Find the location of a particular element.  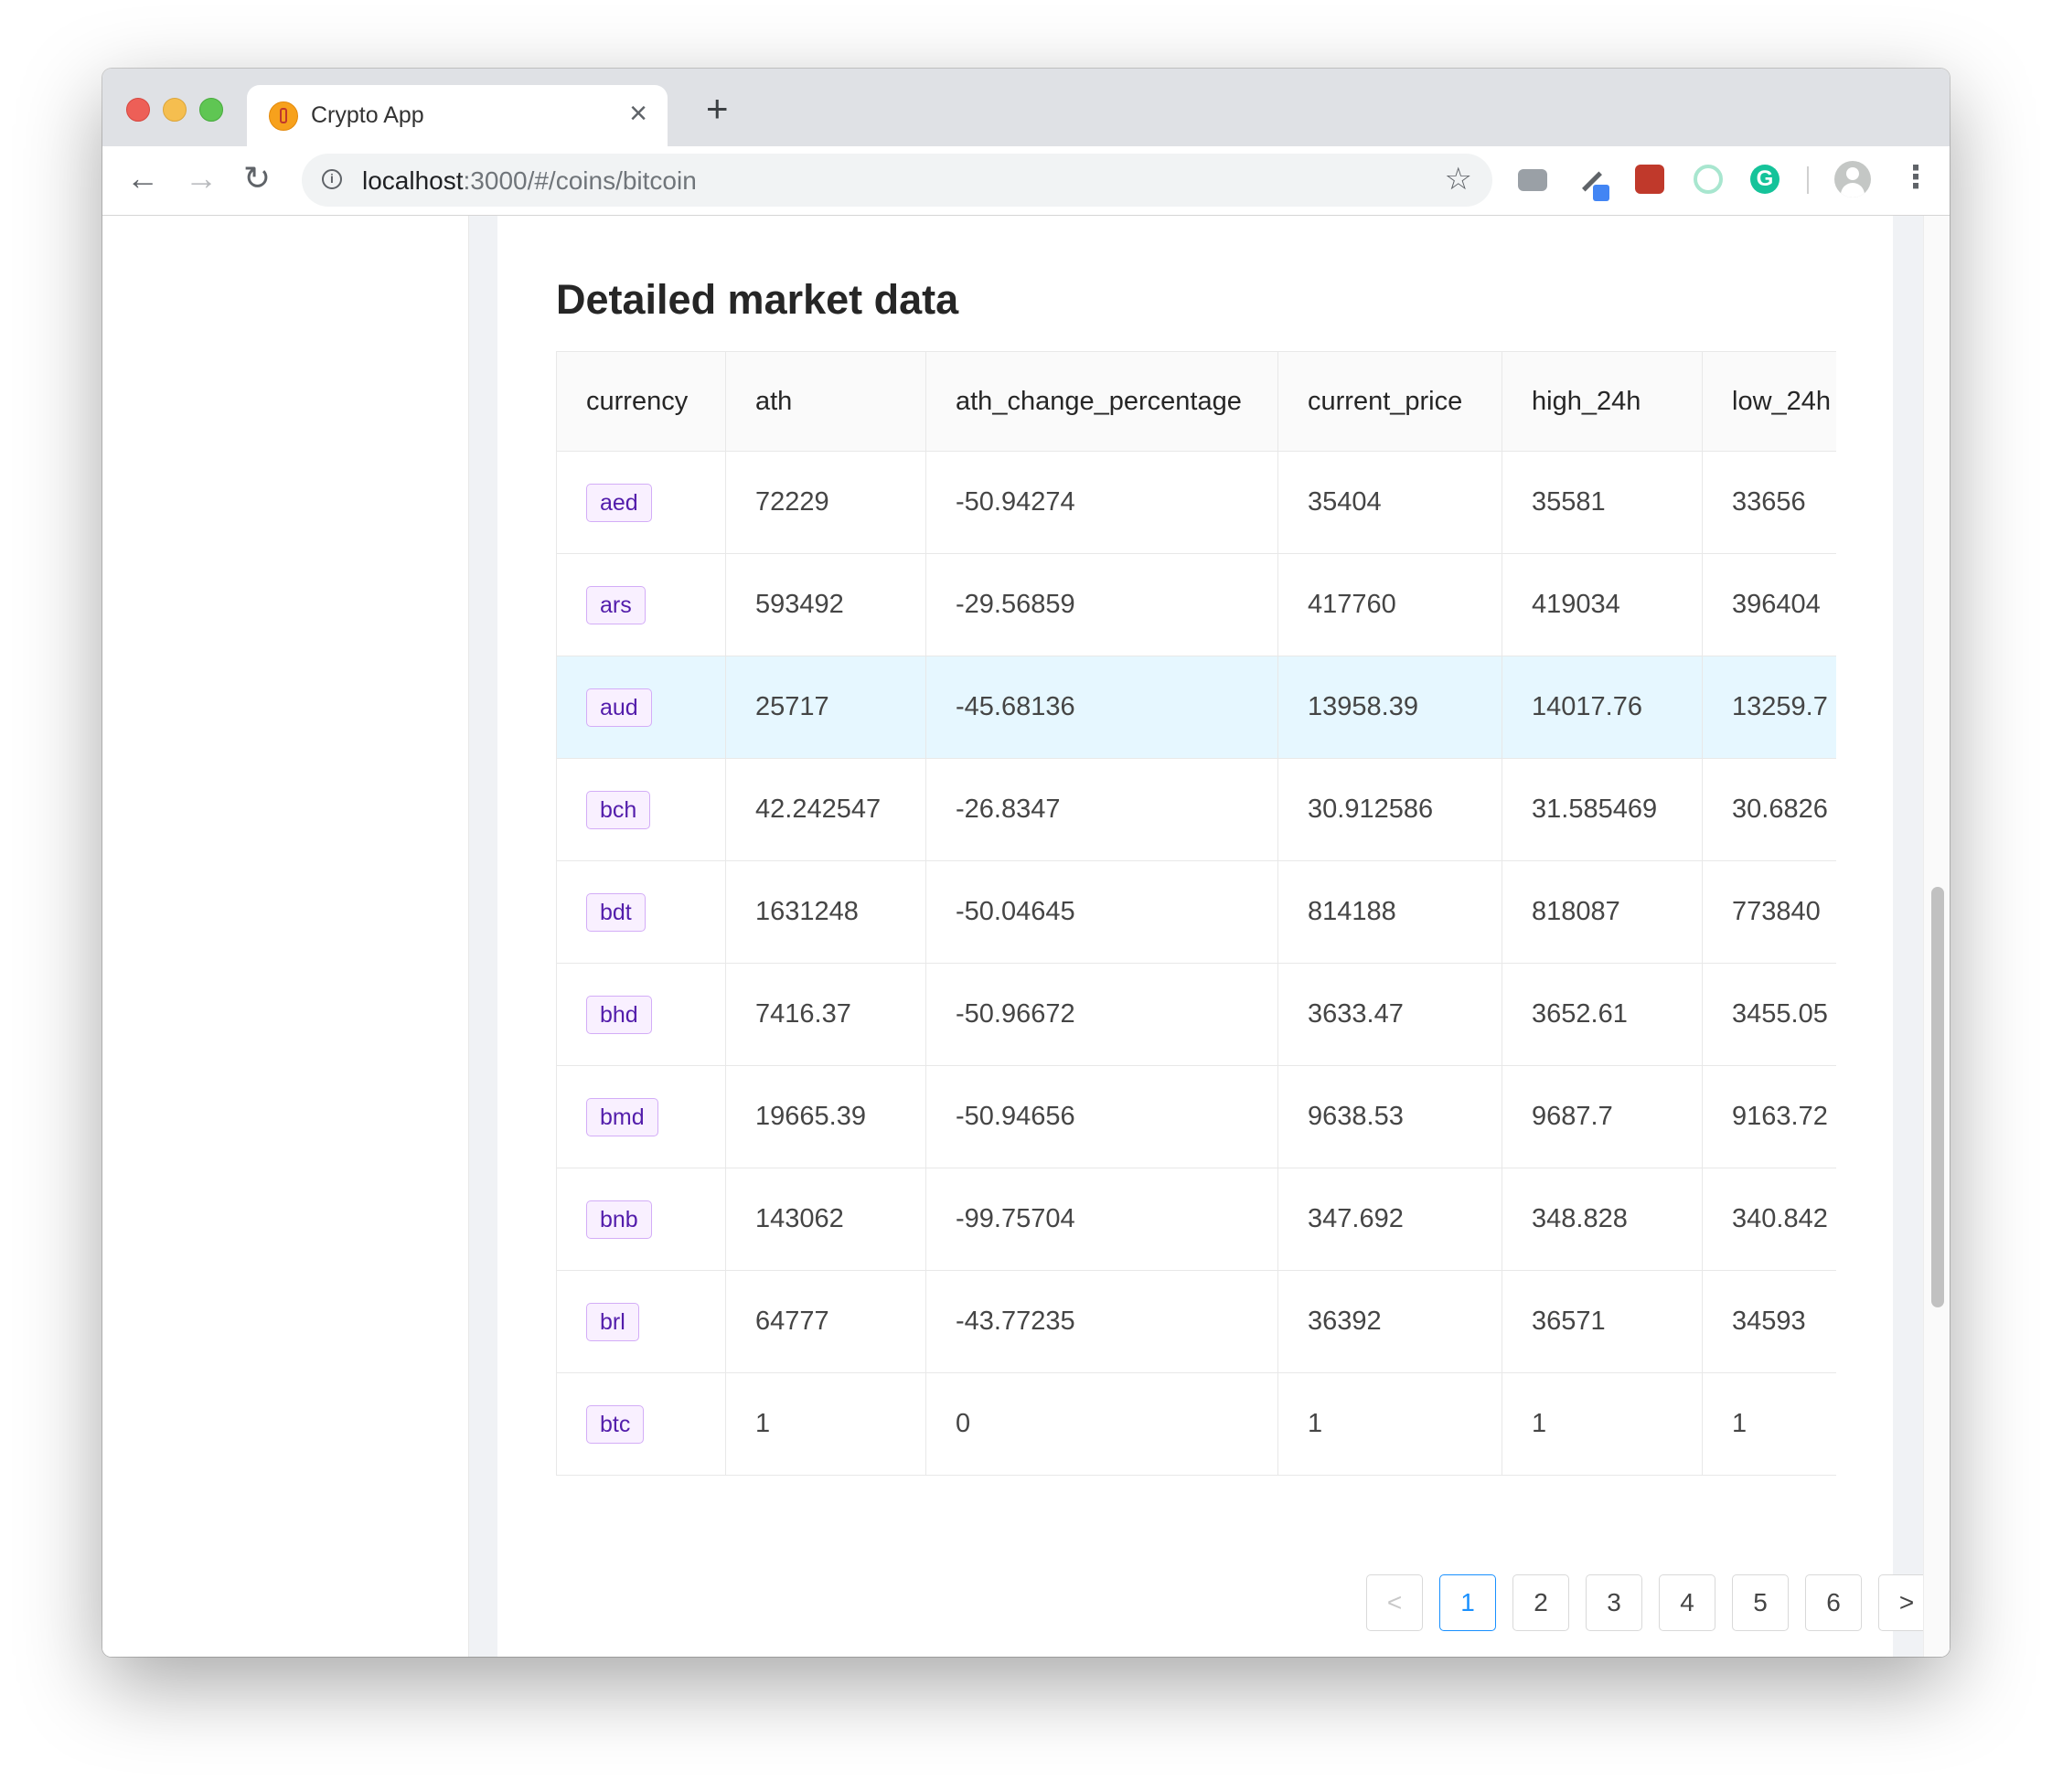

current-price-cell: 30.912586 is located at coordinates (1389, 809).